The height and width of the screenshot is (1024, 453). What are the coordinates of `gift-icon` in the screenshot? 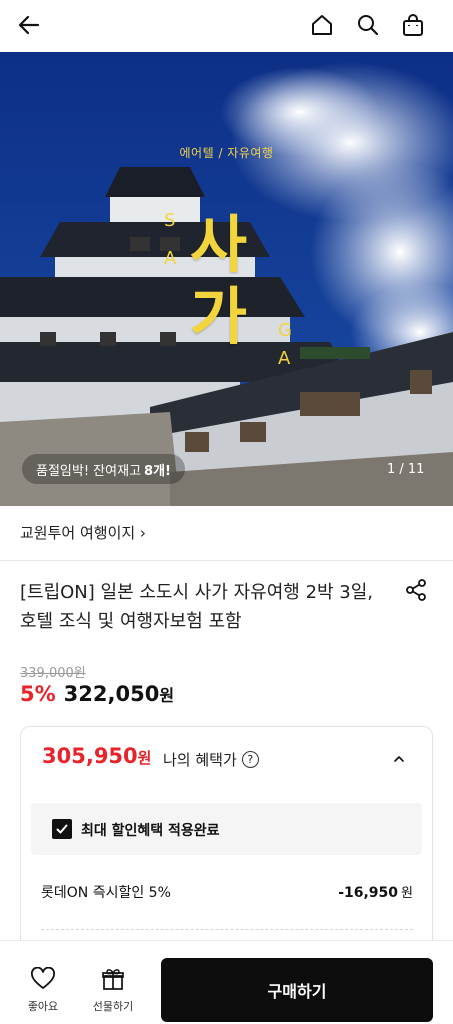 It's located at (113, 979).